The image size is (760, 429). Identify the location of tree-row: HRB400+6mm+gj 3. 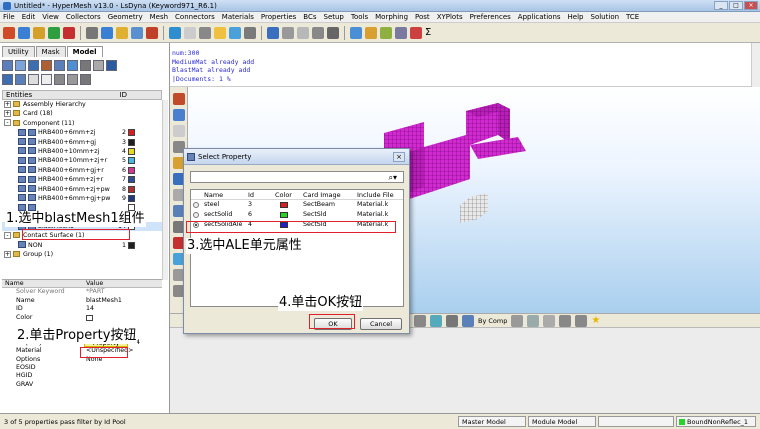
(82, 142).